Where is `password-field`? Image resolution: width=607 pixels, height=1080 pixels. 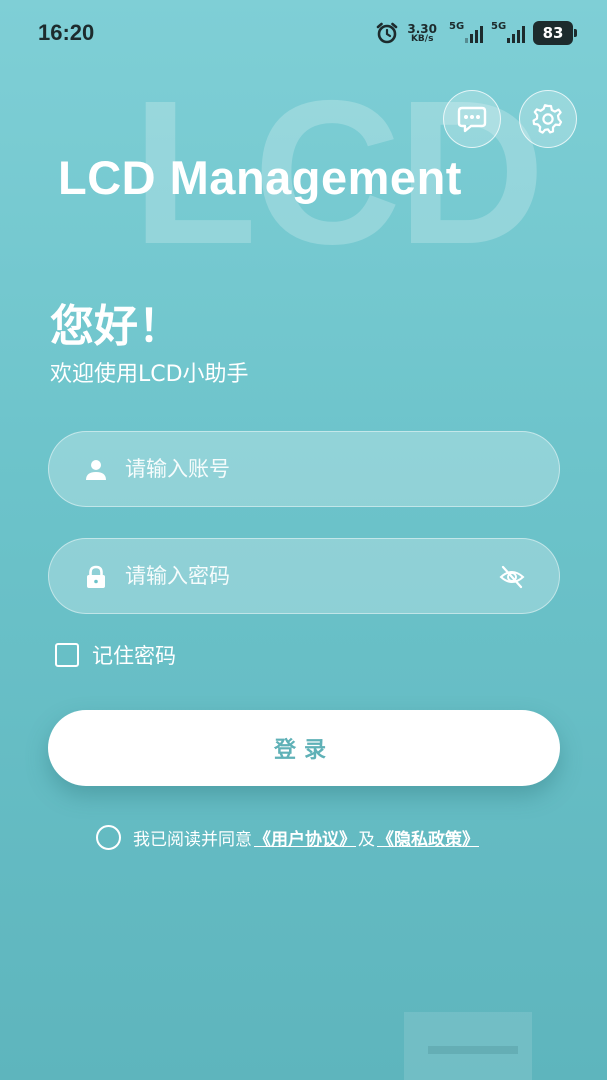 password-field is located at coordinates (304, 576).